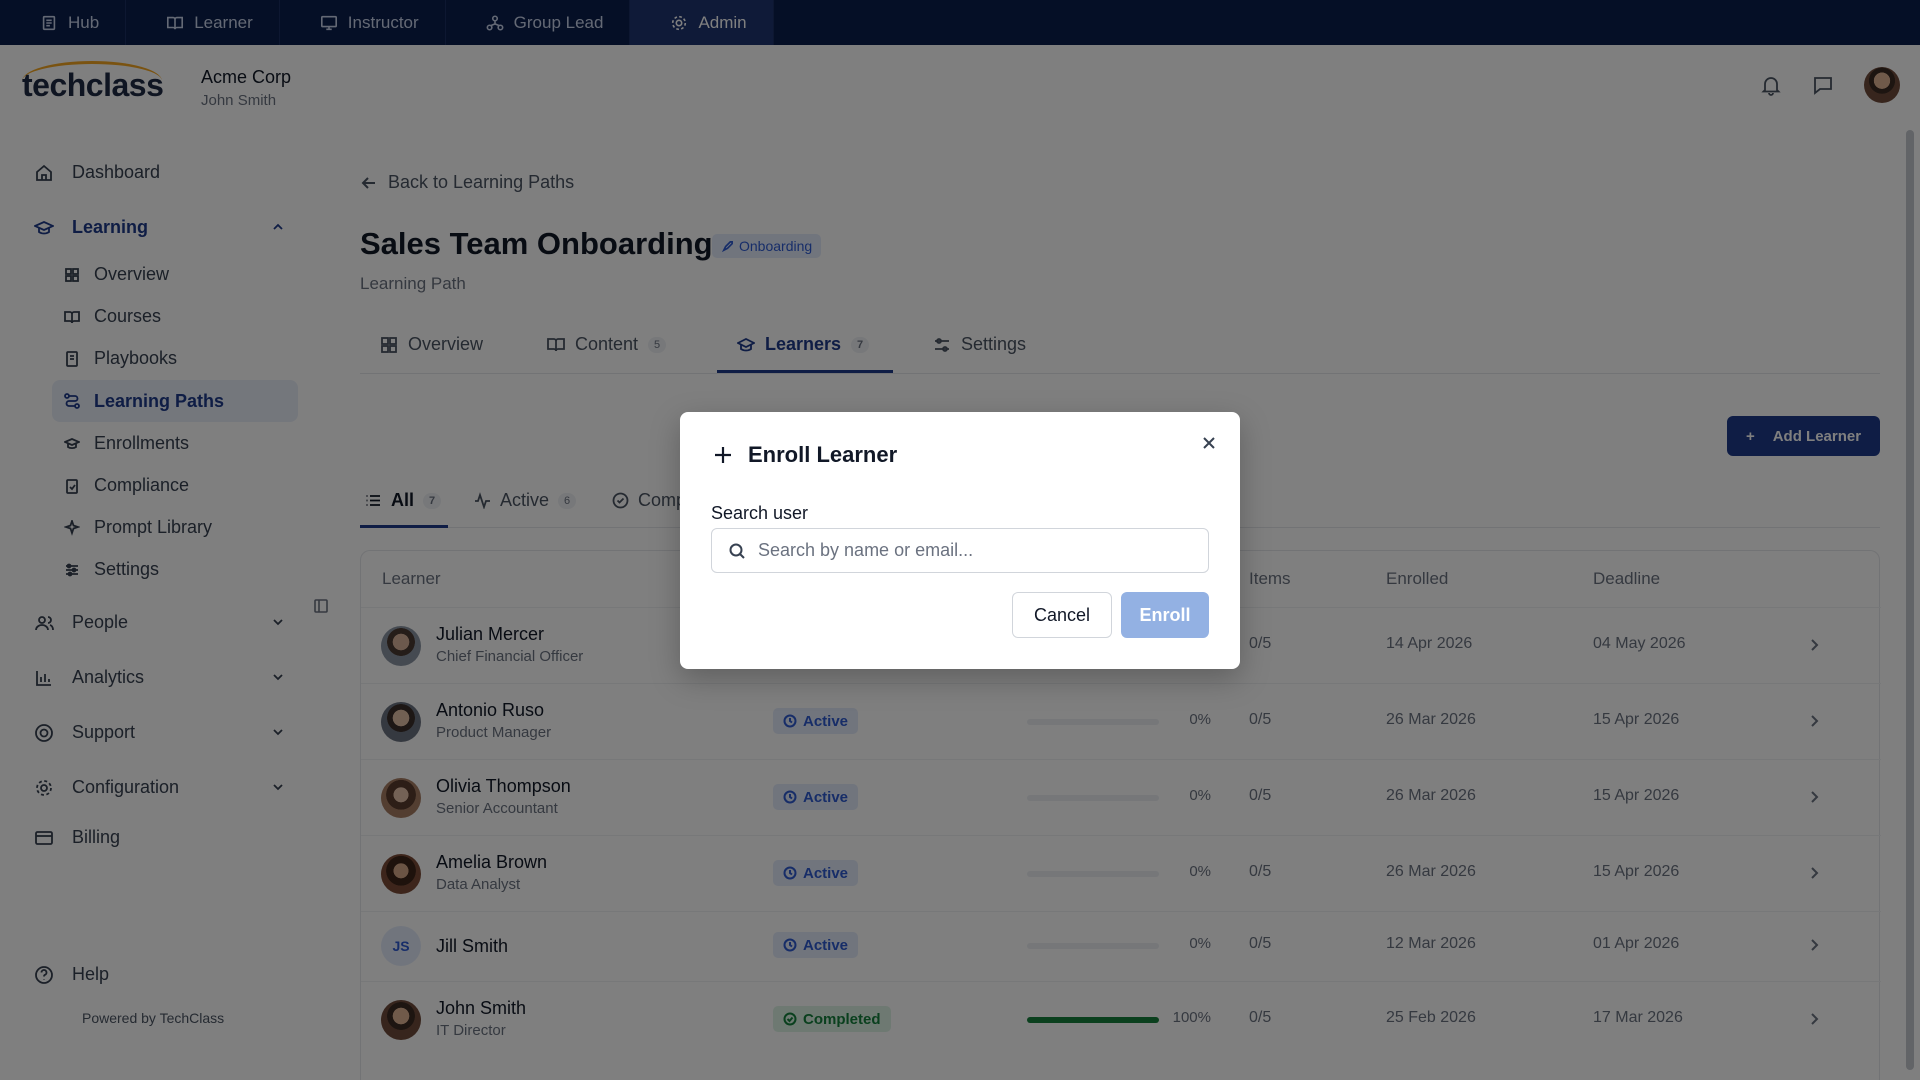 The height and width of the screenshot is (1080, 1920). Describe the element at coordinates (1165, 615) in the screenshot. I see `enroll-button: Enroll` at that location.